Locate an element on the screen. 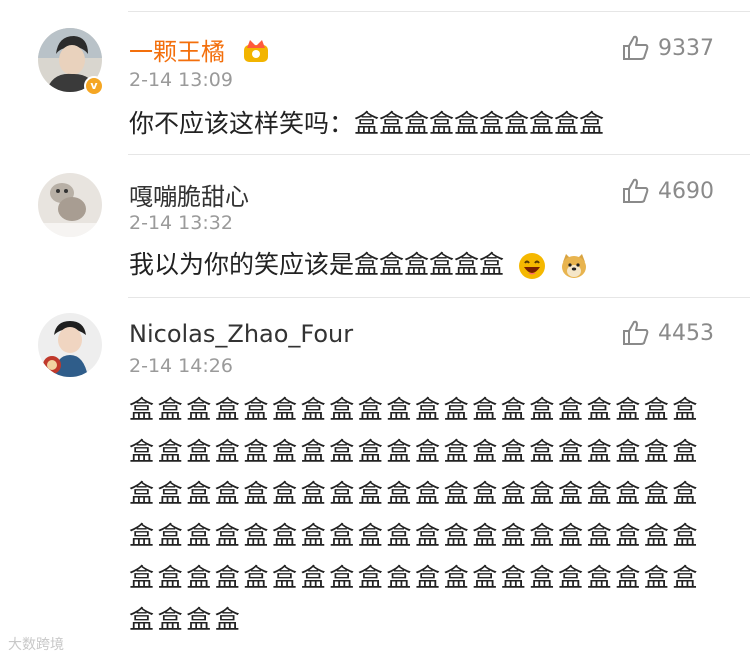 This screenshot has width=750, height=660. username: Nicolas_Zhao_Four is located at coordinates (241, 334).